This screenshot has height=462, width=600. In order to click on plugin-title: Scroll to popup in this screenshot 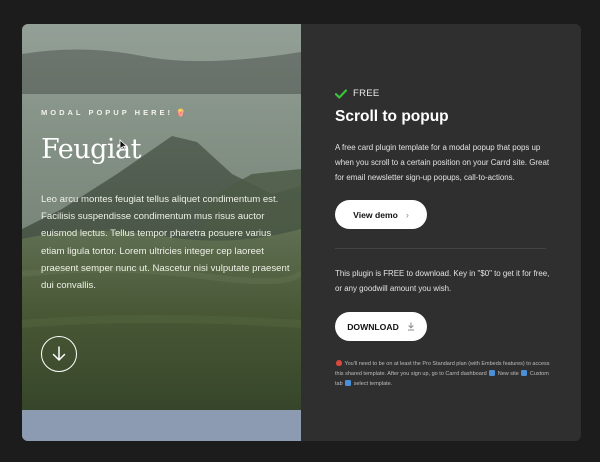, I will do `click(392, 116)`.